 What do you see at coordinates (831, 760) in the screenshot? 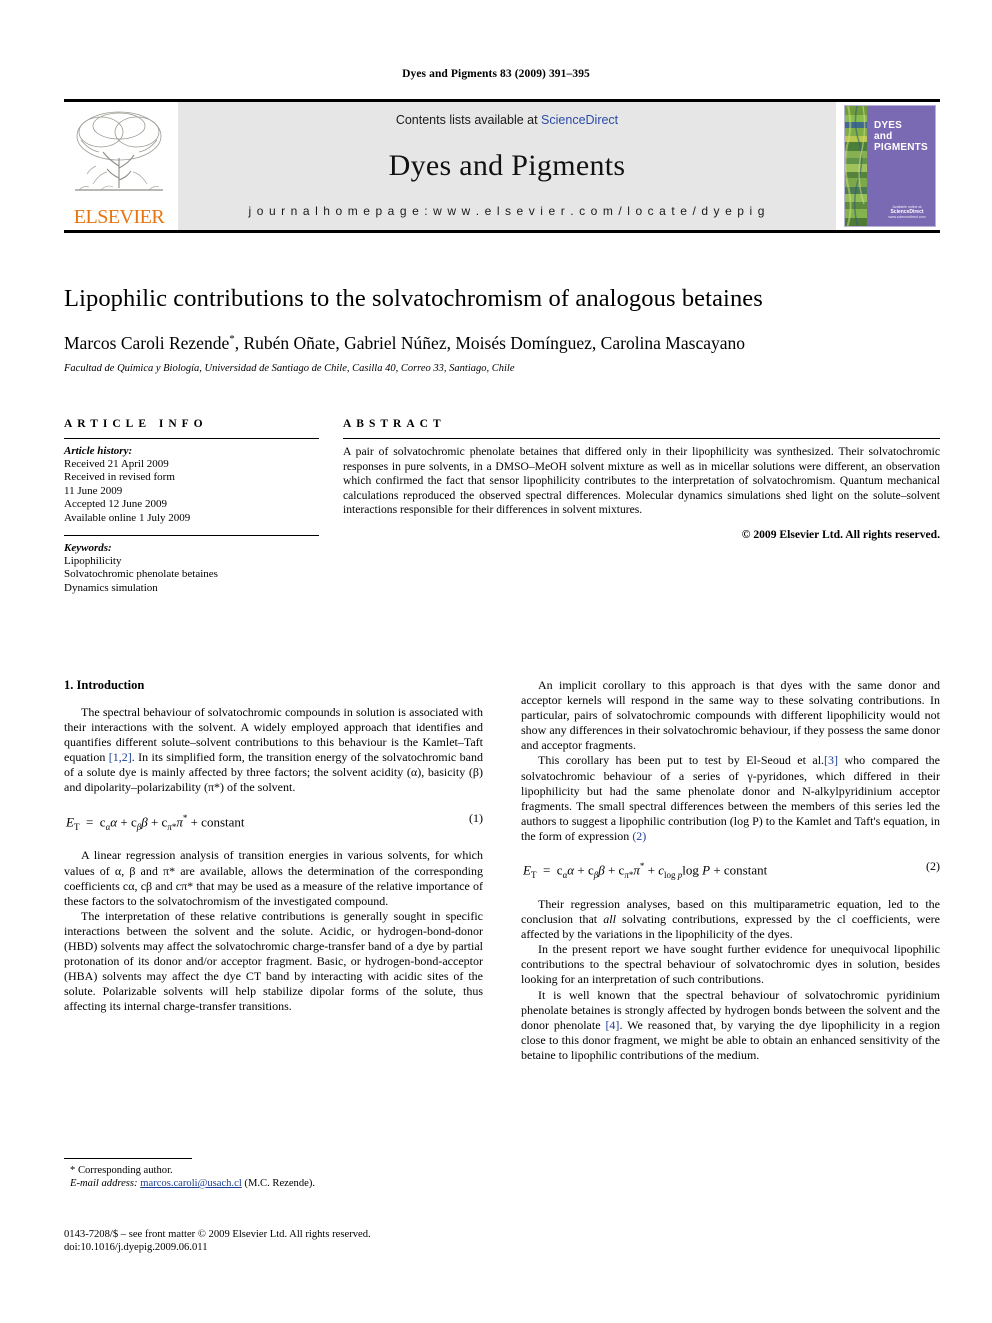
I see `citation-3: [3]` at bounding box center [831, 760].